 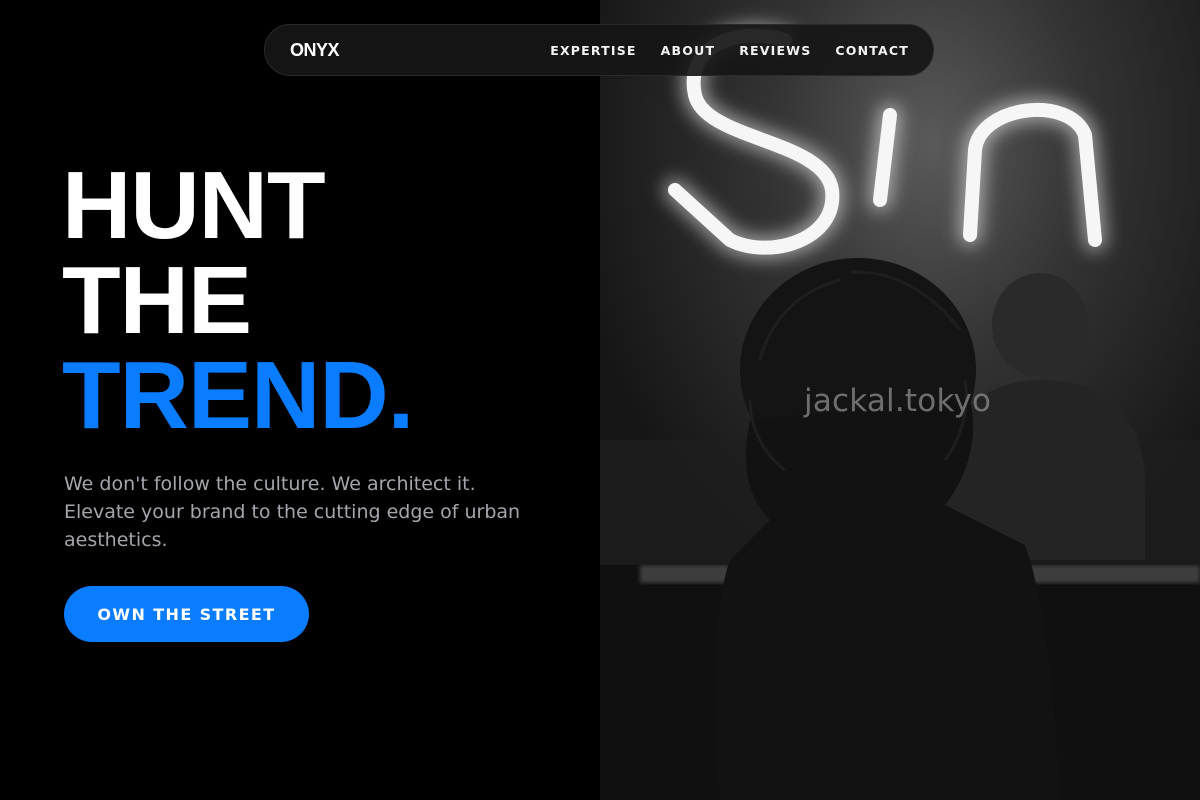 I want to click on nav-links: EXPERTISE ABOUT REVIEWS CONTACT, so click(x=729, y=50).